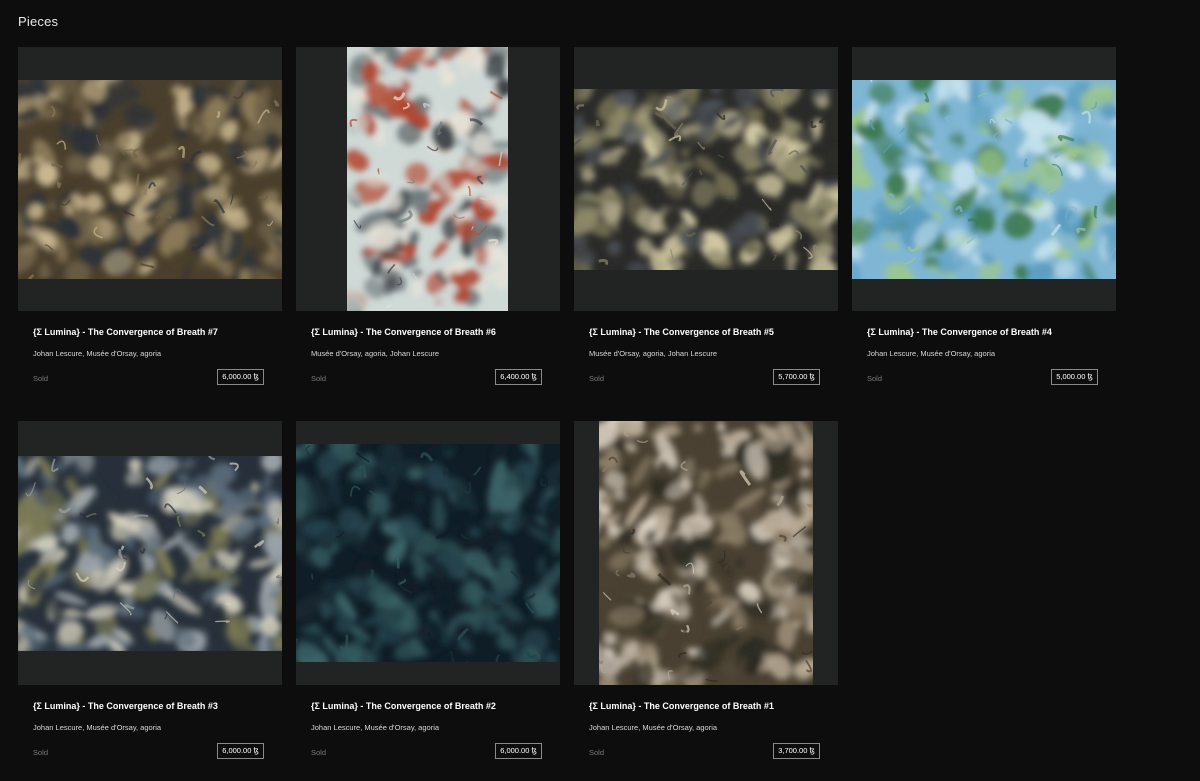 This screenshot has width=1200, height=781. I want to click on price-tag: 5,700.00 ꜩ, so click(796, 377).